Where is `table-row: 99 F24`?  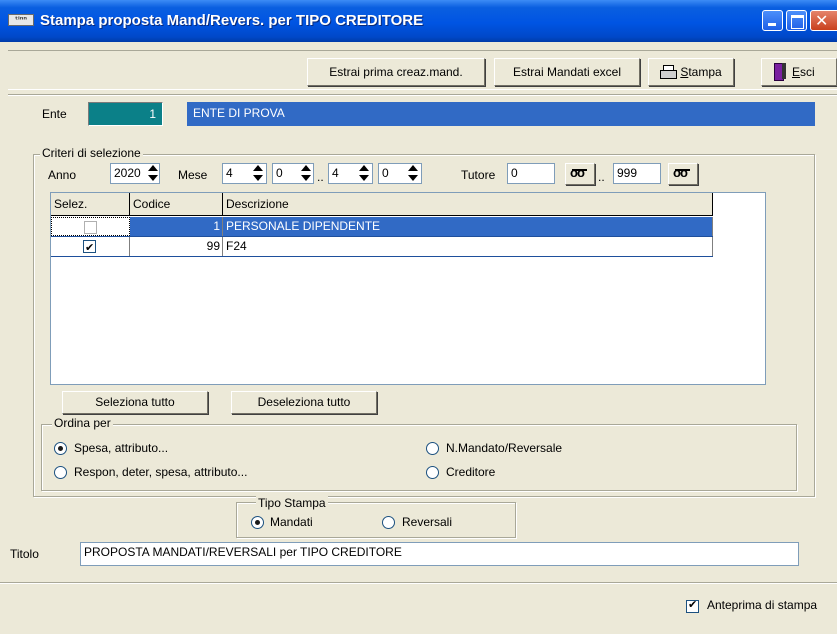 table-row: 99 F24 is located at coordinates (382, 247).